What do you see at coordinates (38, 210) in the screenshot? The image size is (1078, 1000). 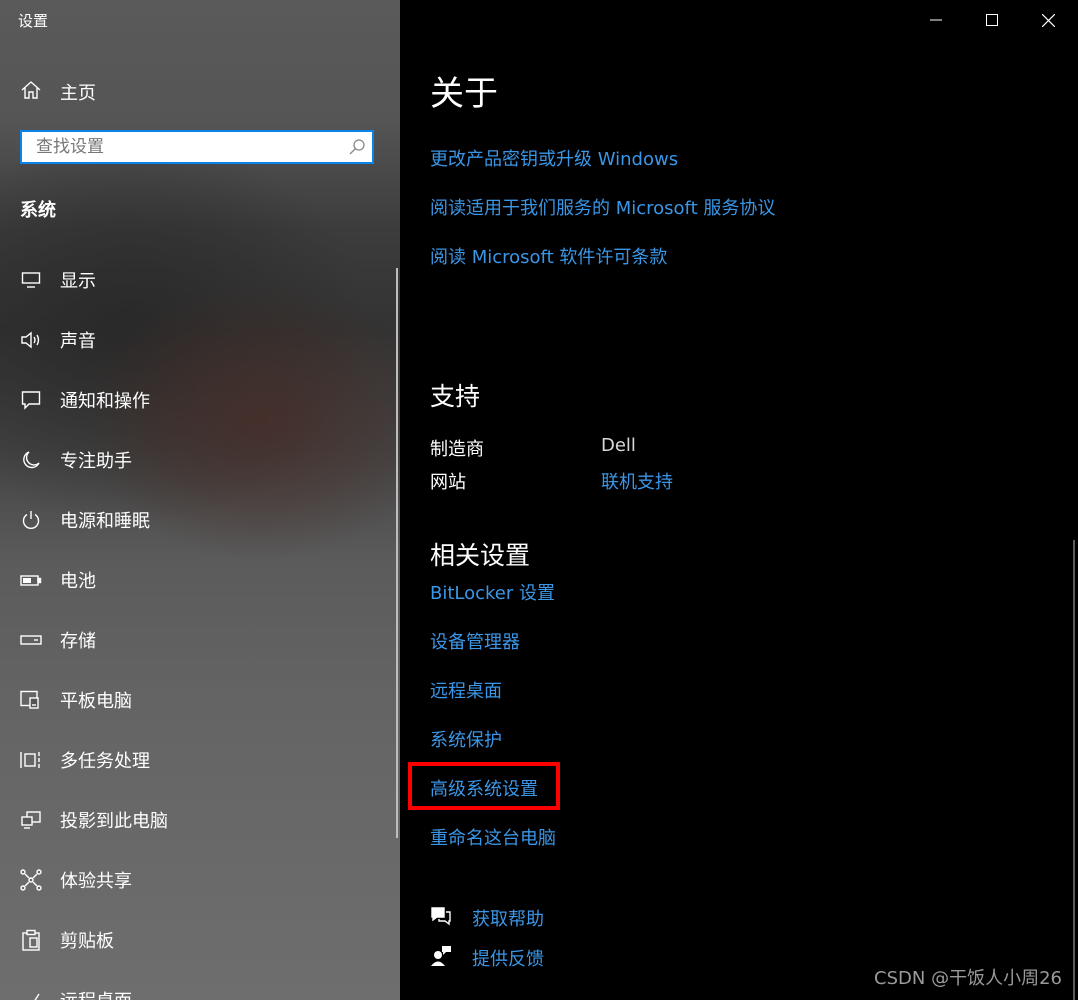 I see `section-title-system: 系统` at bounding box center [38, 210].